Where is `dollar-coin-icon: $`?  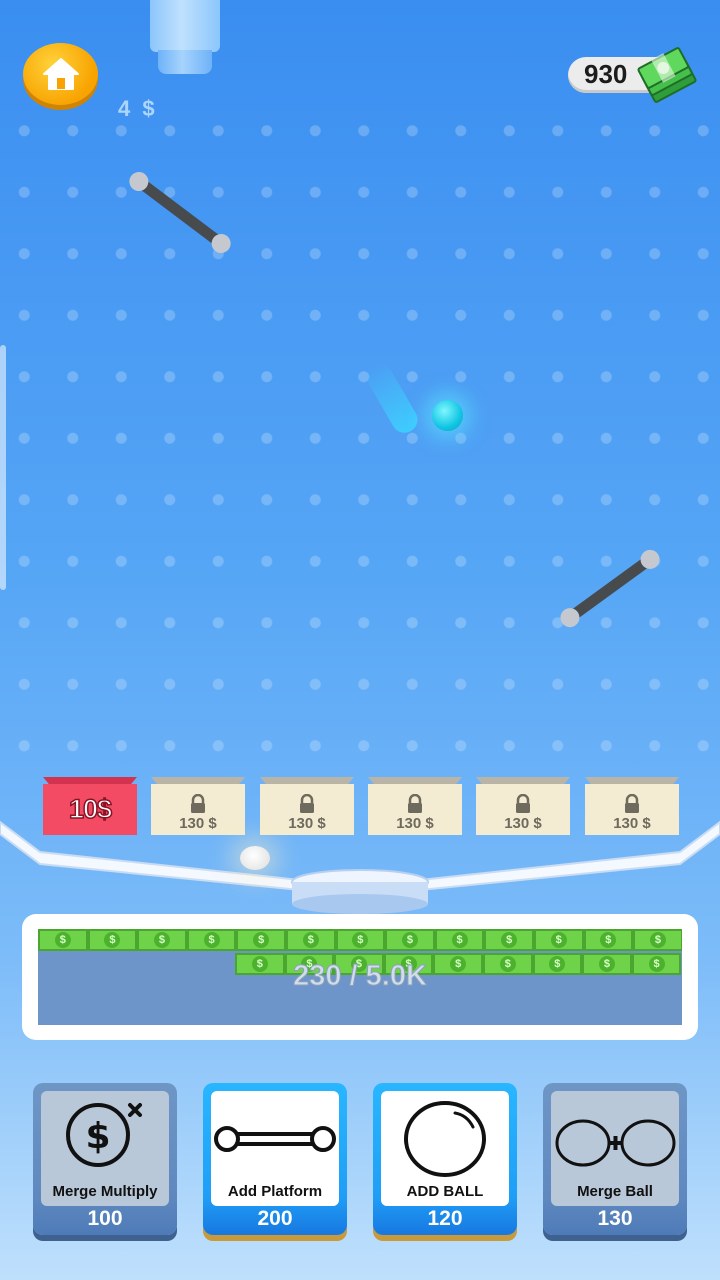
dollar-coin-icon: $ is located at coordinates (104, 1135).